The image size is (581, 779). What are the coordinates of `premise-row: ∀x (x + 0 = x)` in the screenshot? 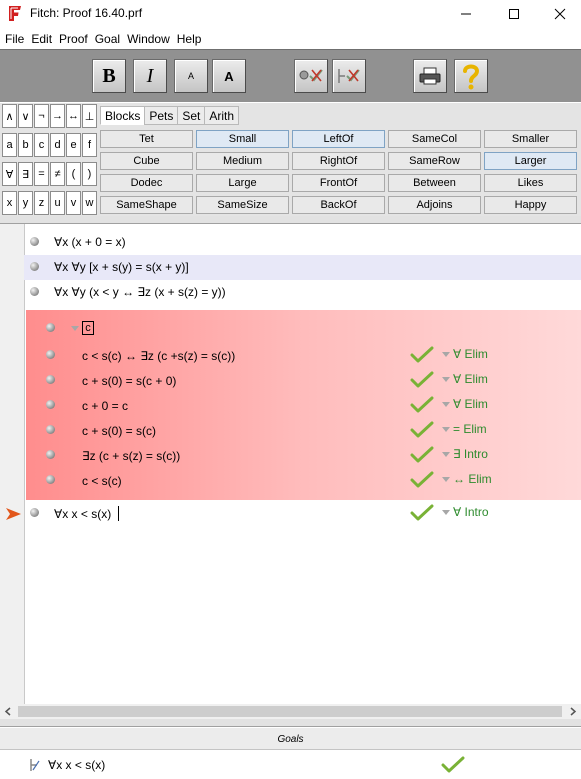 It's located at (302, 242).